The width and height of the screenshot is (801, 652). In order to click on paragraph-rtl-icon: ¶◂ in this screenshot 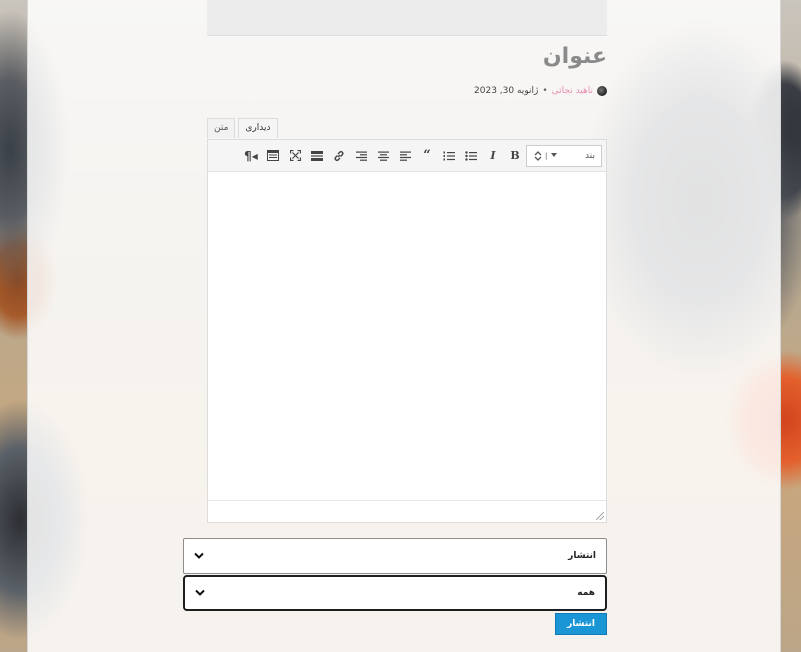, I will do `click(251, 155)`.